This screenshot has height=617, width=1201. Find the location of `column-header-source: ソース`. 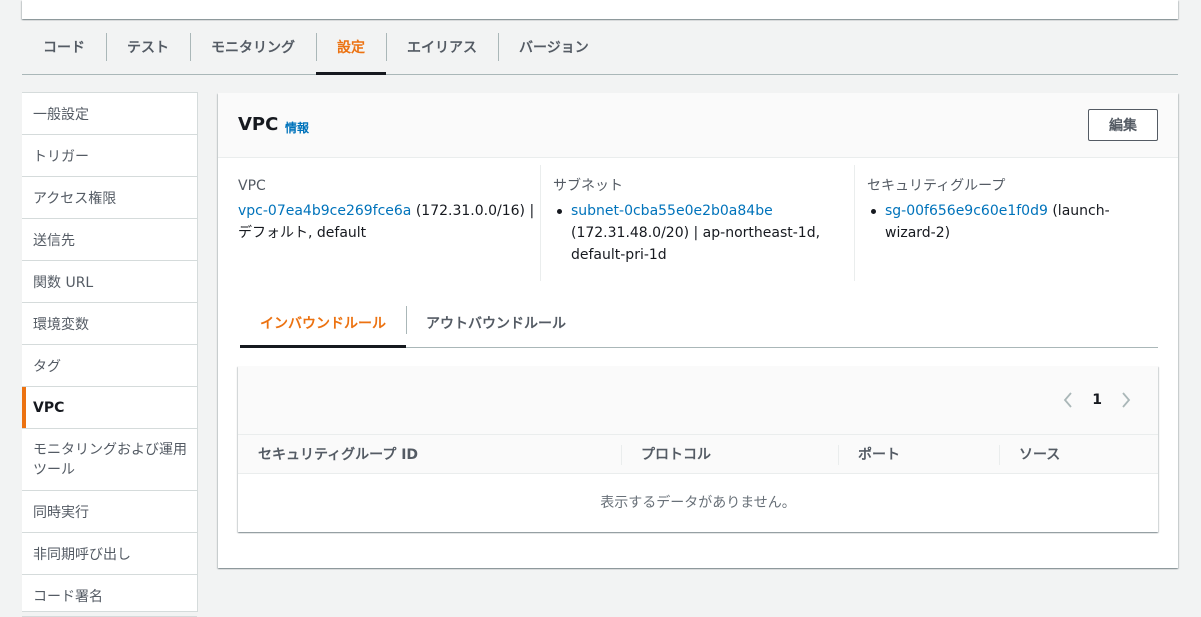

column-header-source: ソース is located at coordinates (1078, 454).